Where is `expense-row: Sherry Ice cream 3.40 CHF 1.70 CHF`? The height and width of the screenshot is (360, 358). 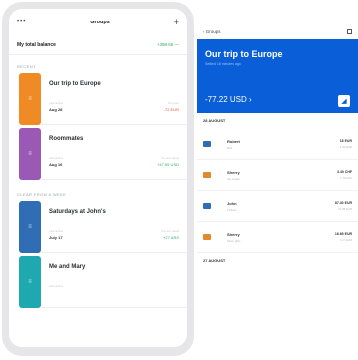
expense-row: Sherry Ice cream 3.40 CHF 1.70 CHF is located at coordinates (277, 175).